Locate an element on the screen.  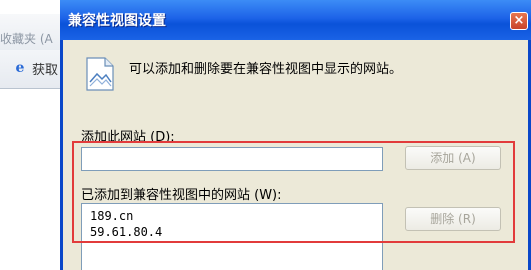
website-icon is located at coordinates (100, 74).